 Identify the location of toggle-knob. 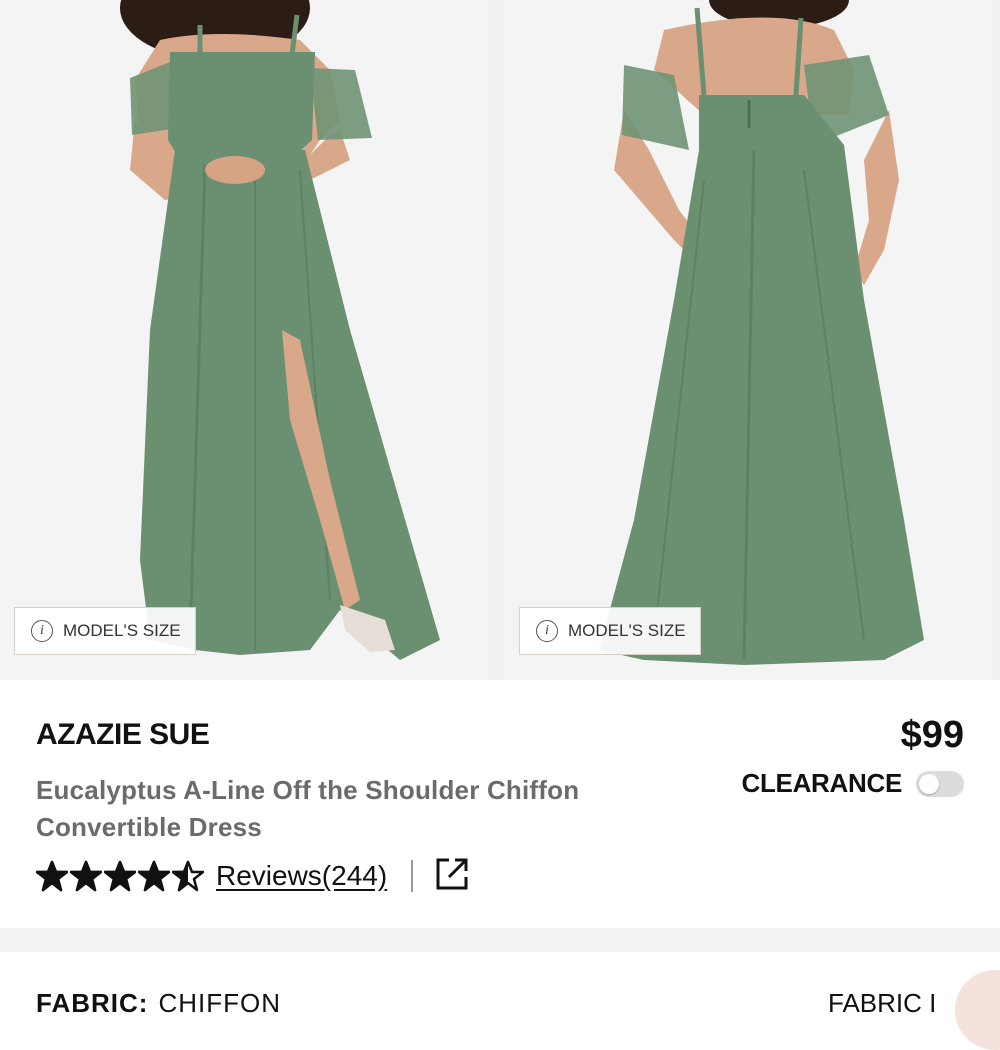
(929, 783).